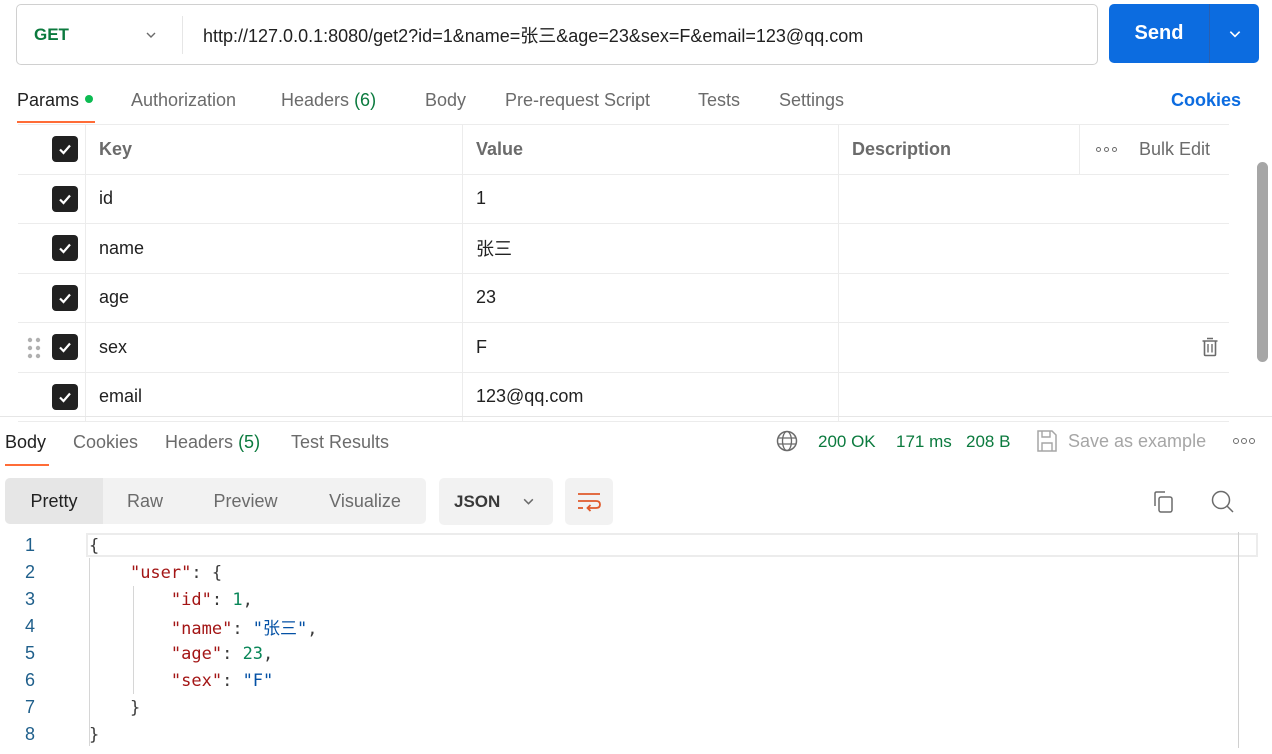 This screenshot has height=754, width=1272. Describe the element at coordinates (651, 248) in the screenshot. I see `param-value-input: 张三` at that location.